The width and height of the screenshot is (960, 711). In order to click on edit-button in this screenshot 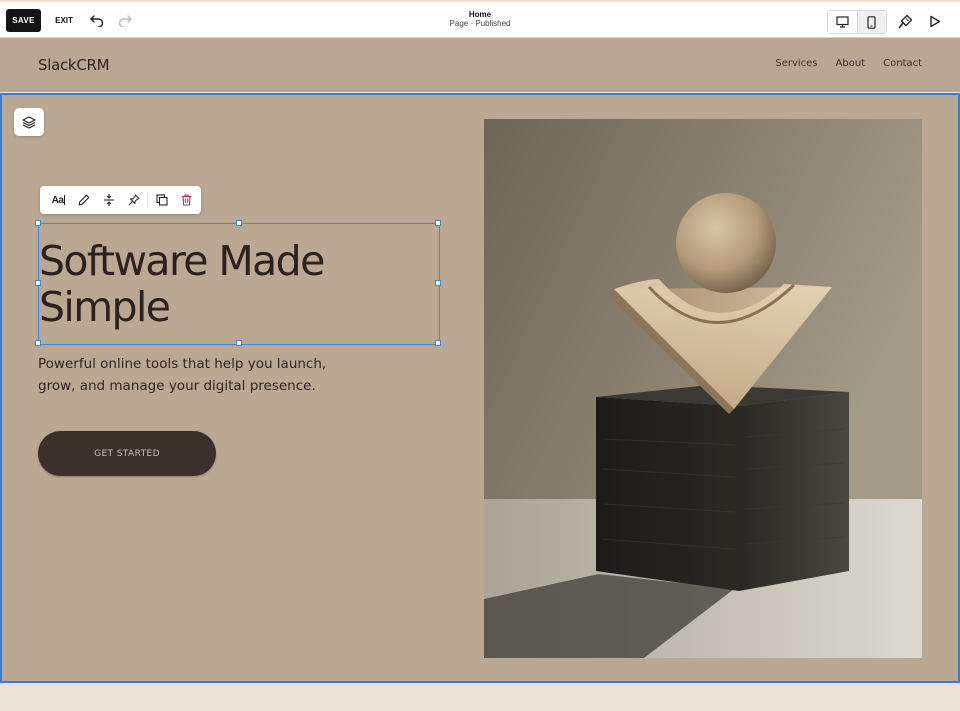, I will do `click(83, 200)`.